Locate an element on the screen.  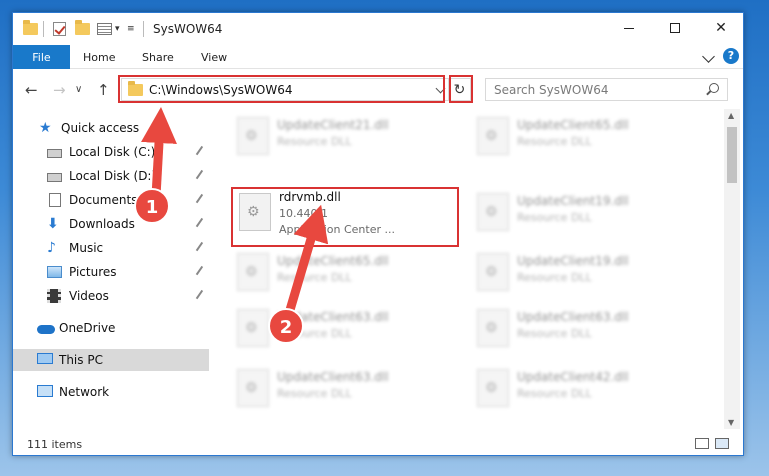
disk-icon is located at coordinates (55, 176).